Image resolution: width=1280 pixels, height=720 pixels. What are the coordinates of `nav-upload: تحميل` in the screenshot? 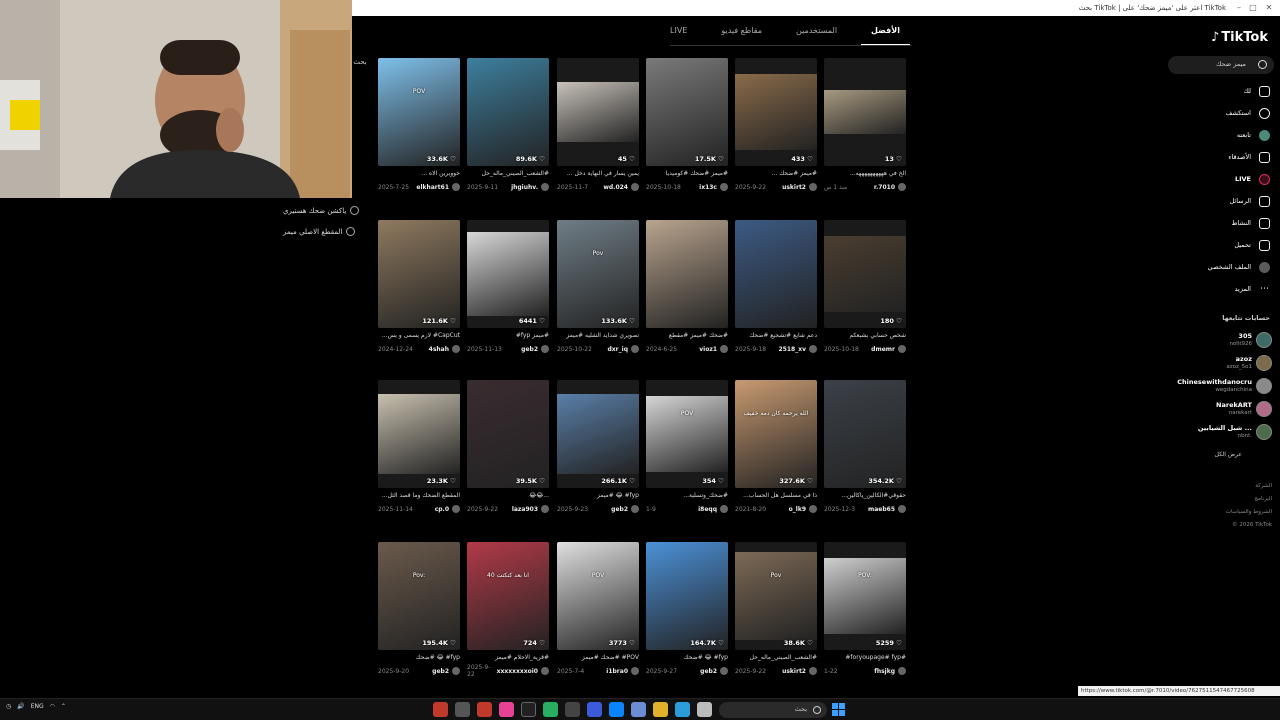 It's located at (1252, 245).